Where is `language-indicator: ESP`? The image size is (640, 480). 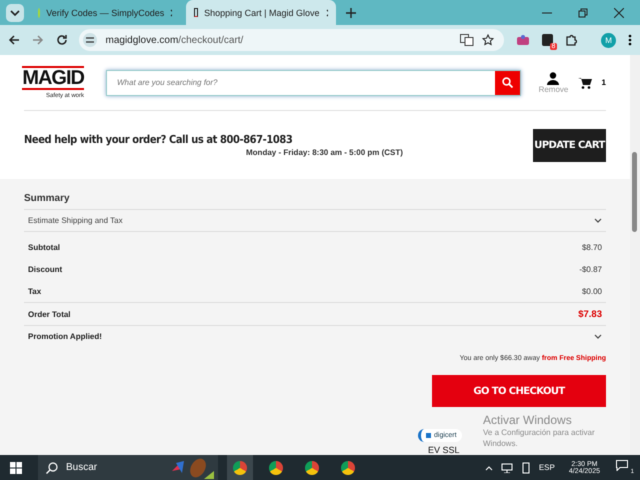 language-indicator: ESP is located at coordinates (546, 467).